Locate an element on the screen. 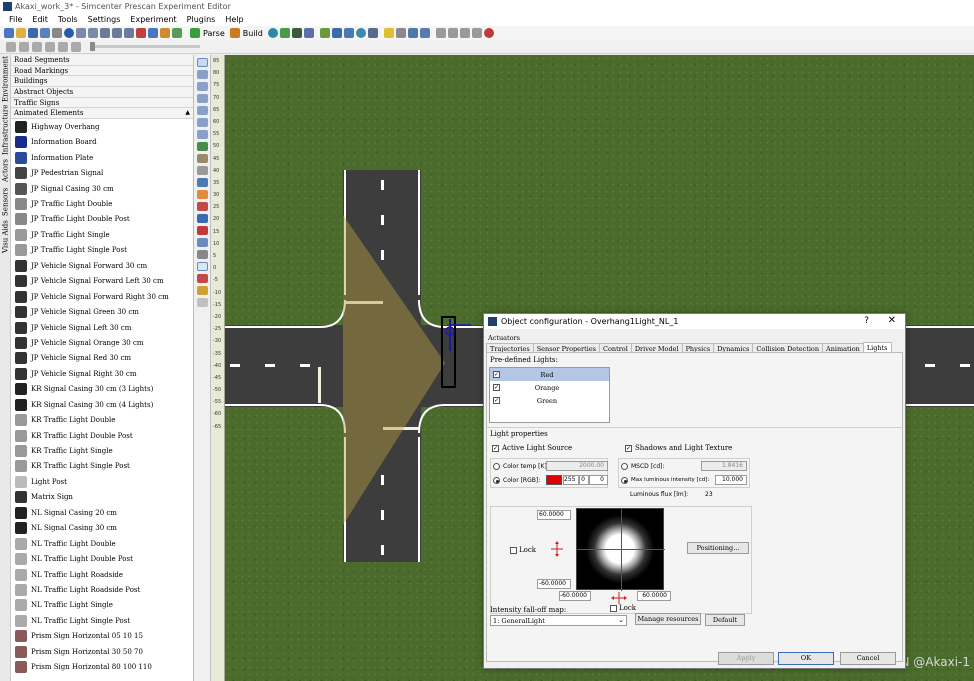  print-icon is located at coordinates (57, 33).